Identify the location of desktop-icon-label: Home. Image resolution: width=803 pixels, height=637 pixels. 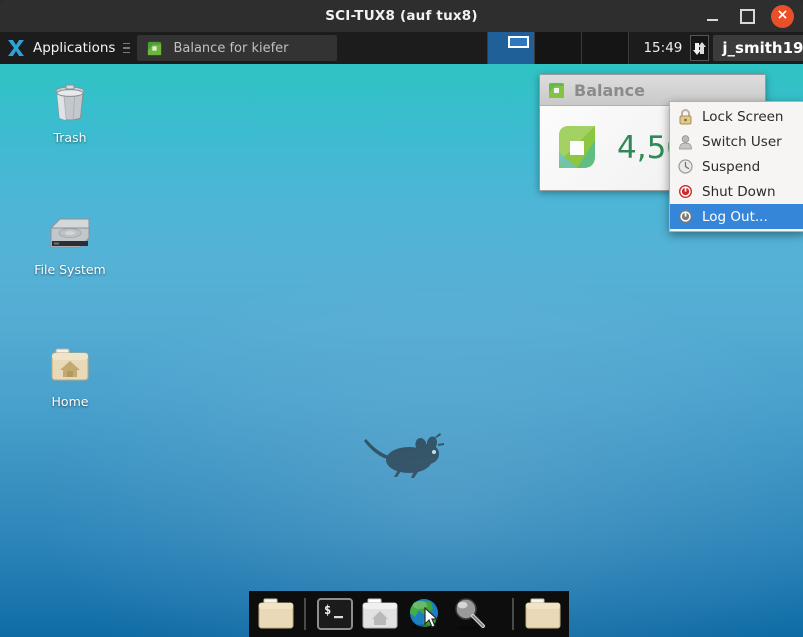
(70, 401).